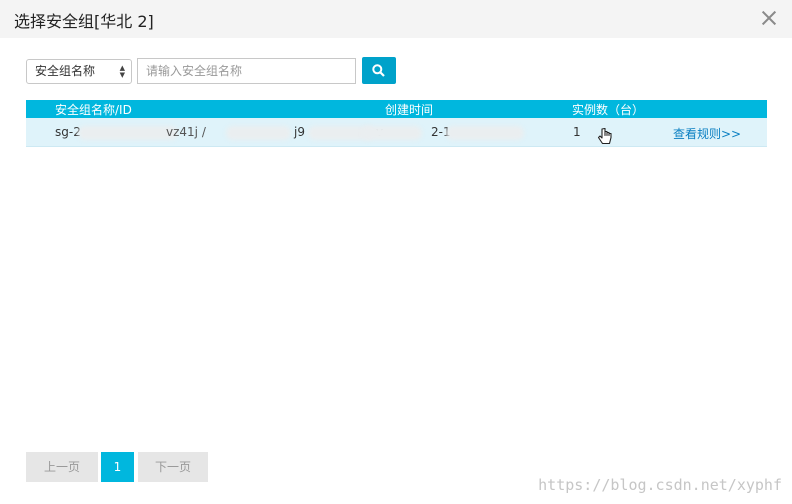 This screenshot has width=792, height=504. I want to click on row-id-fragment: vz41j /, so click(186, 132).